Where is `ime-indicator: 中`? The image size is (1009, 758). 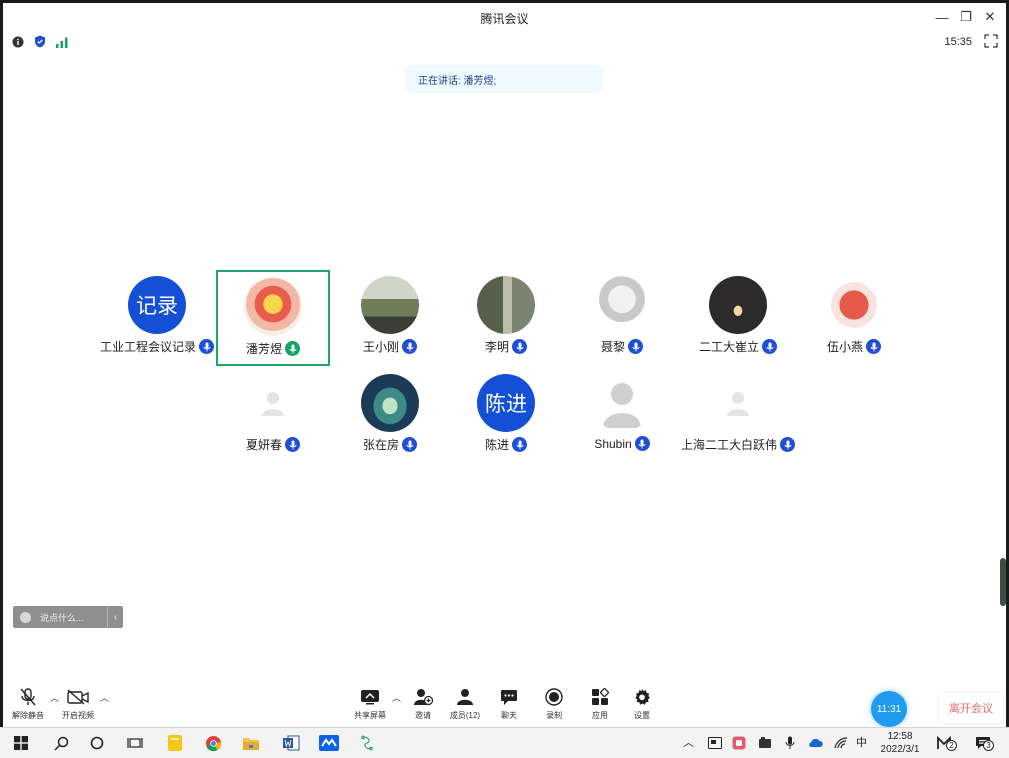 ime-indicator: 中 is located at coordinates (861, 742).